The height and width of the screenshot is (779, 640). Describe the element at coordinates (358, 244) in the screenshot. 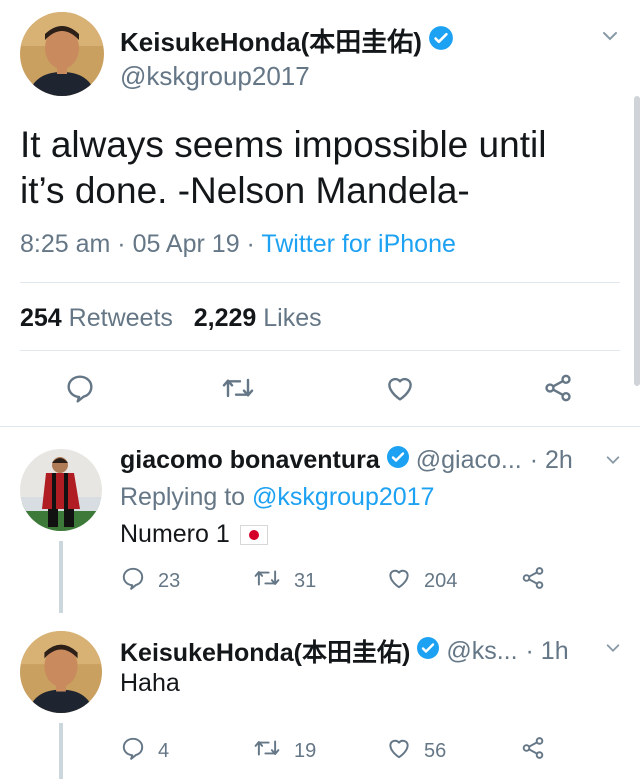

I see `tweet-source-link: Twitter for iPhone` at that location.